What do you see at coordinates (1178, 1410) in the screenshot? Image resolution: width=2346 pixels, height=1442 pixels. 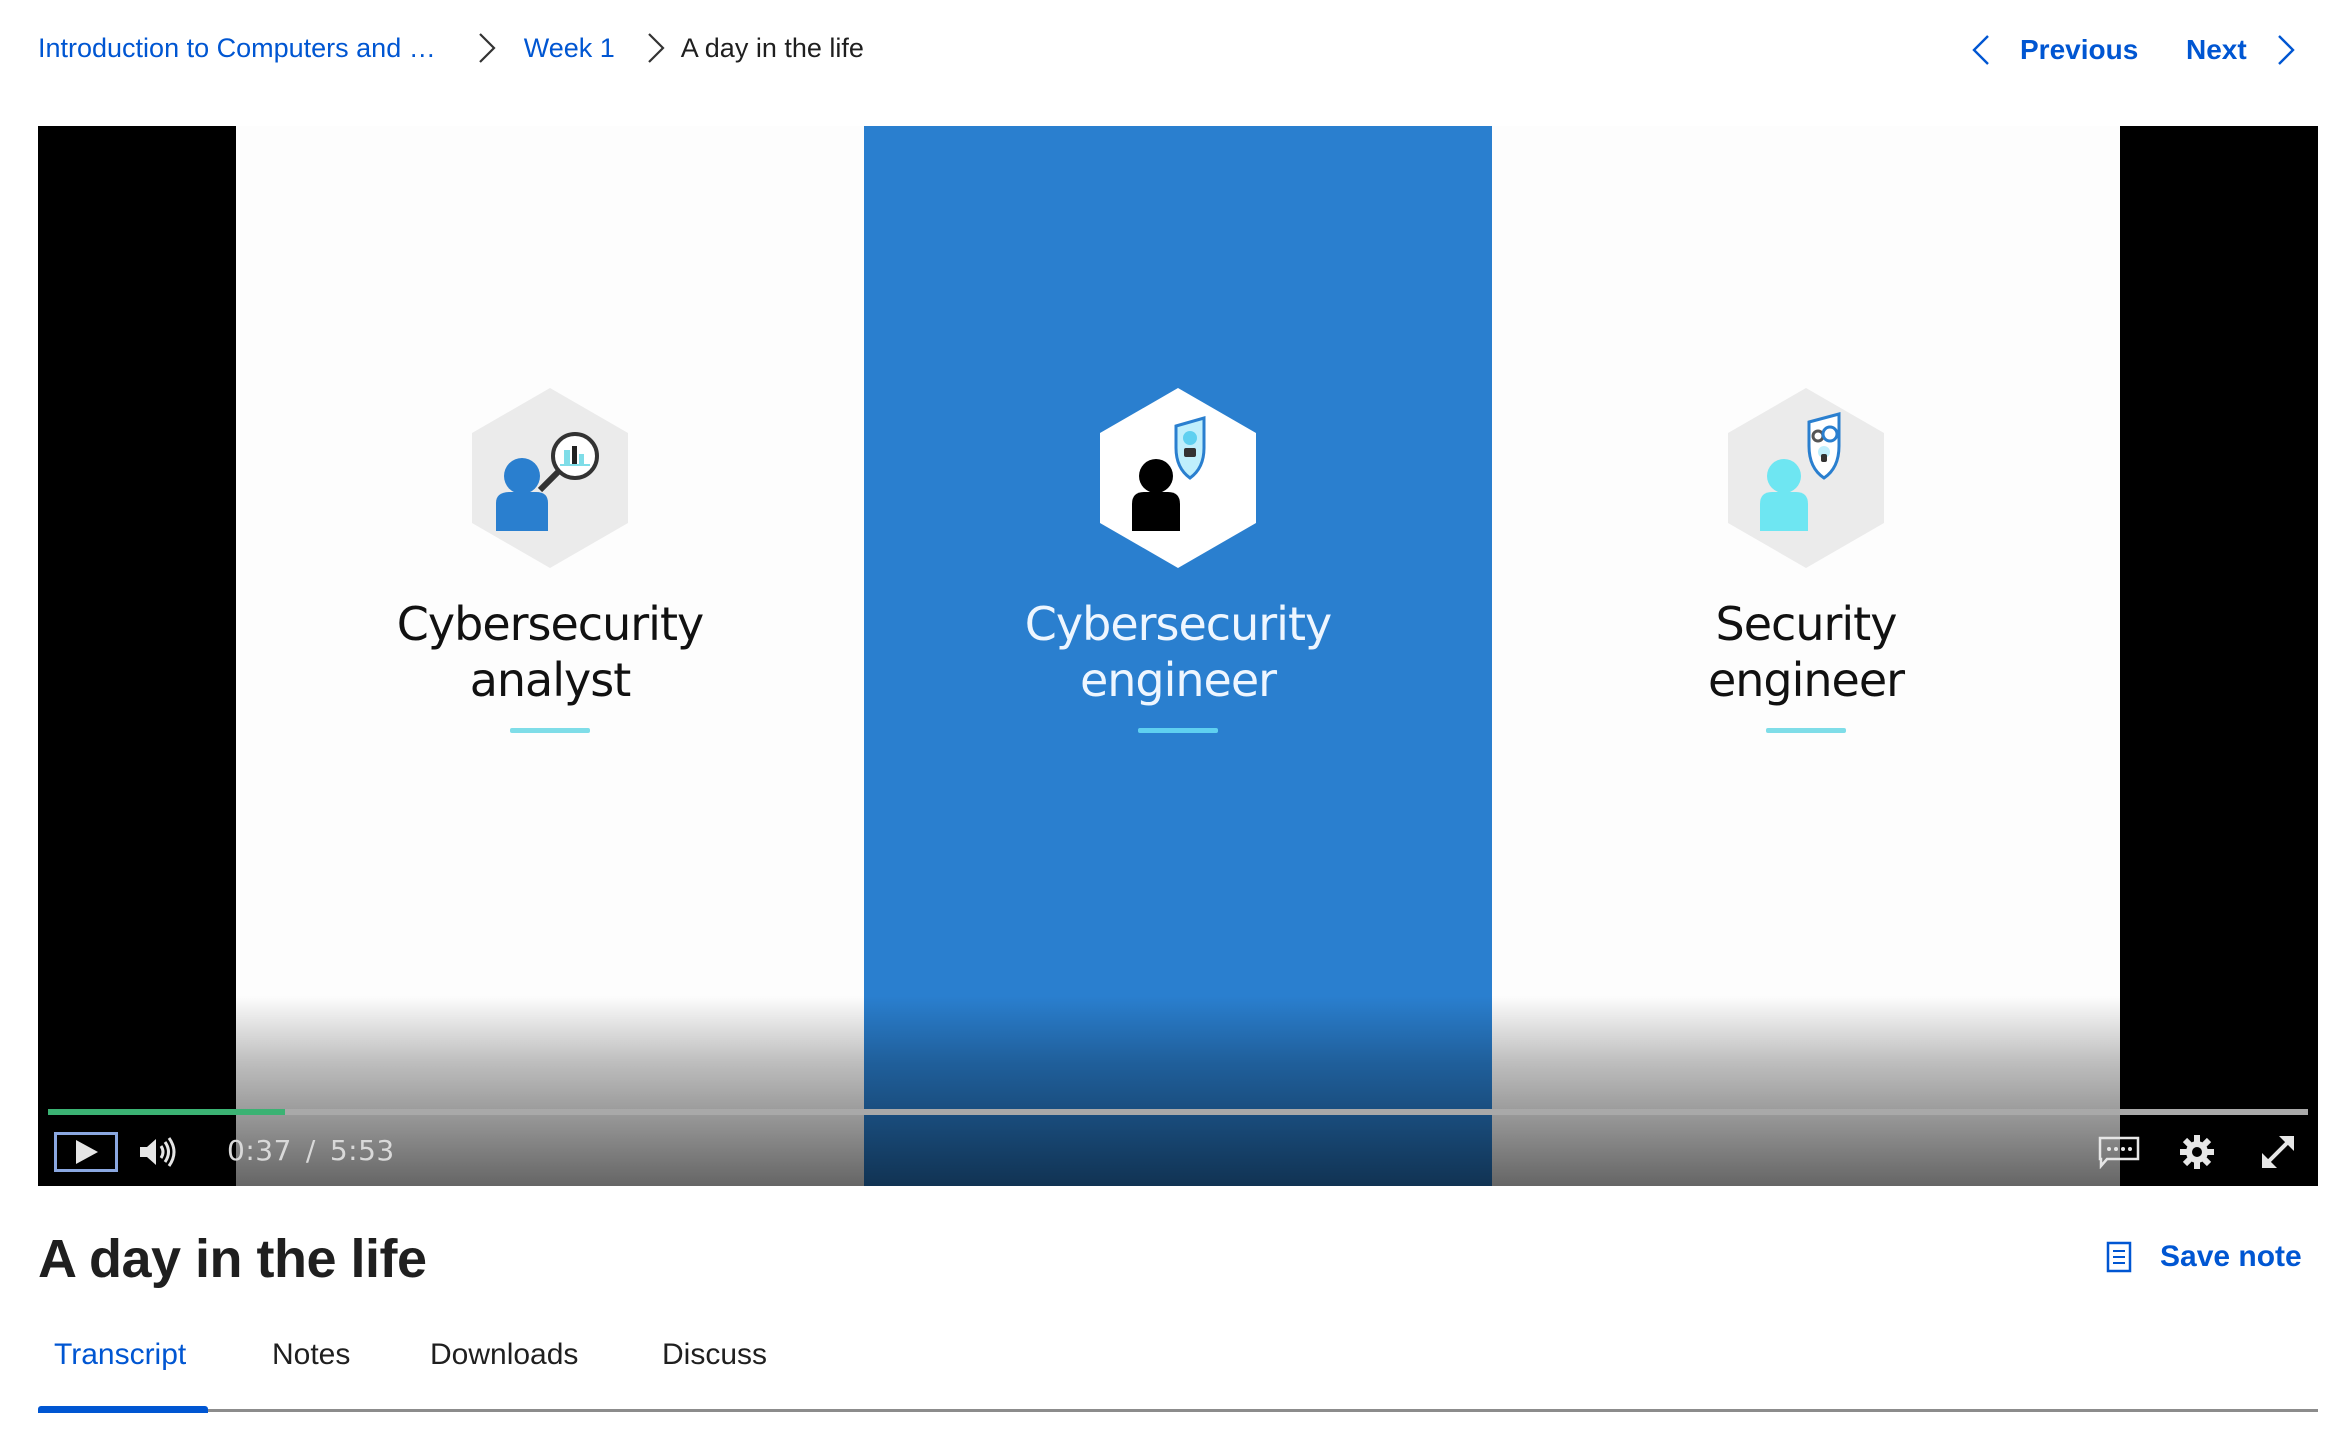 I see `tabs-divider` at bounding box center [1178, 1410].